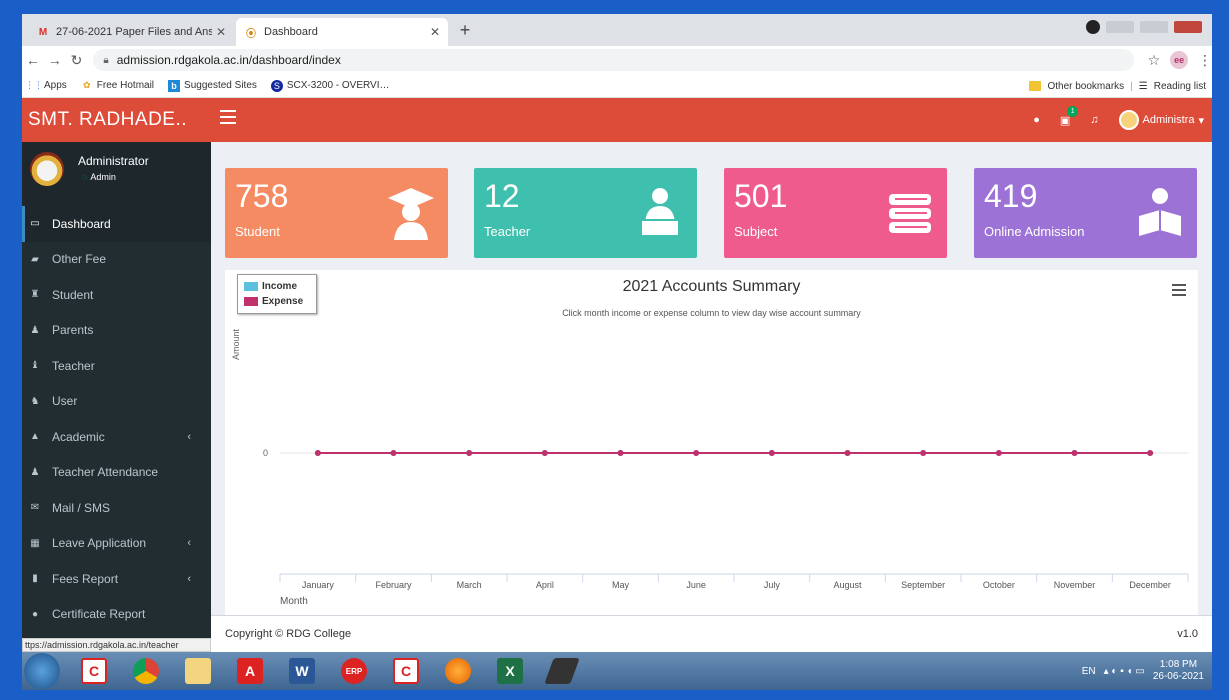 This screenshot has width=1229, height=700. Describe the element at coordinates (1179, 291) in the screenshot. I see `chart-menu-icon` at that location.